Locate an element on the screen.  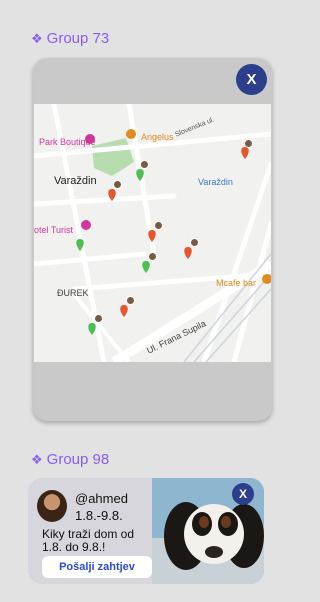
map-label-mcafe: Mcafe bar is located at coordinates (236, 283).